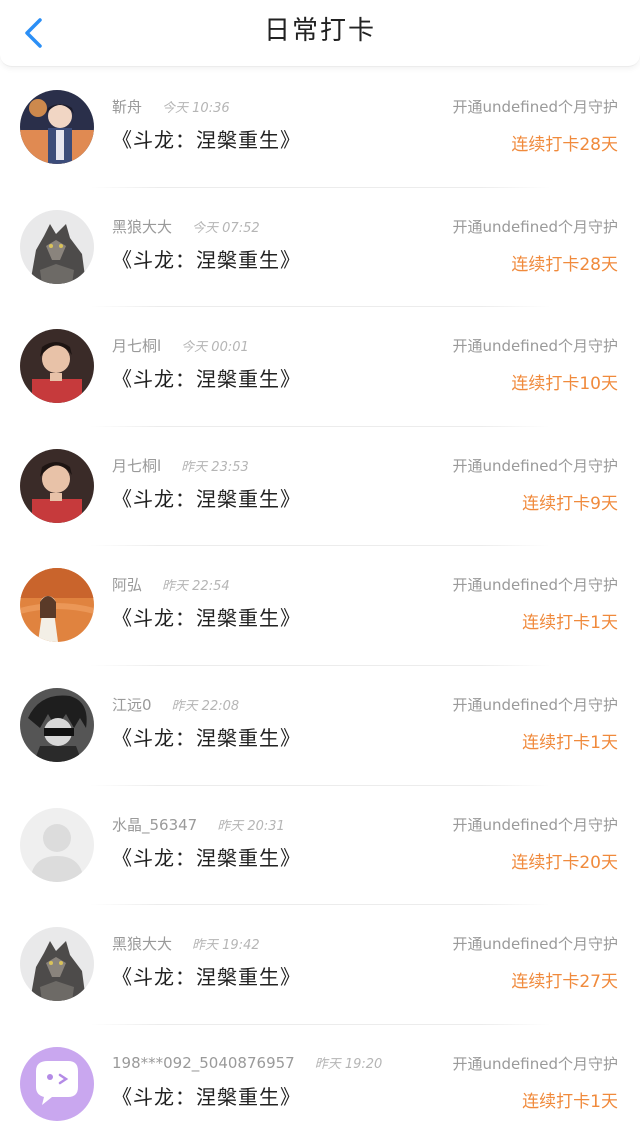 This screenshot has width=640, height=1144. I want to click on streak-count: 连续打卡9天, so click(570, 503).